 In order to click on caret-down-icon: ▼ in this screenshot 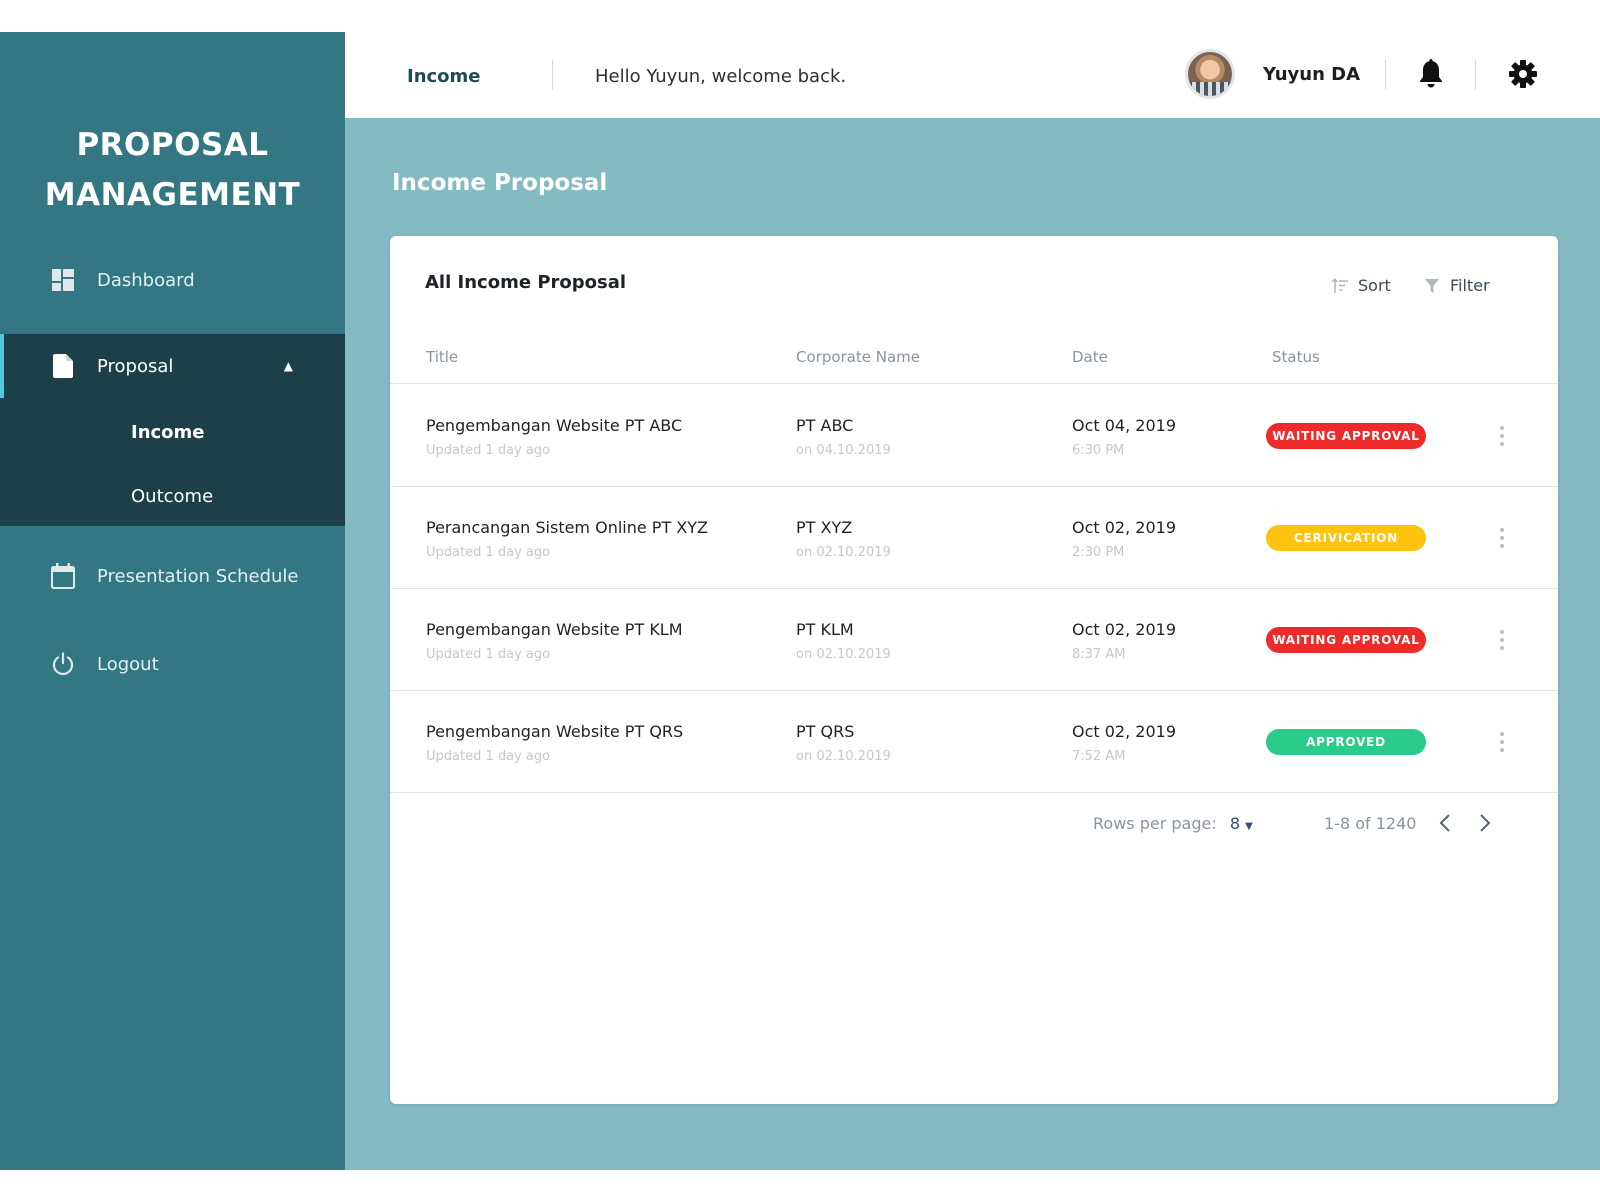, I will do `click(1249, 826)`.